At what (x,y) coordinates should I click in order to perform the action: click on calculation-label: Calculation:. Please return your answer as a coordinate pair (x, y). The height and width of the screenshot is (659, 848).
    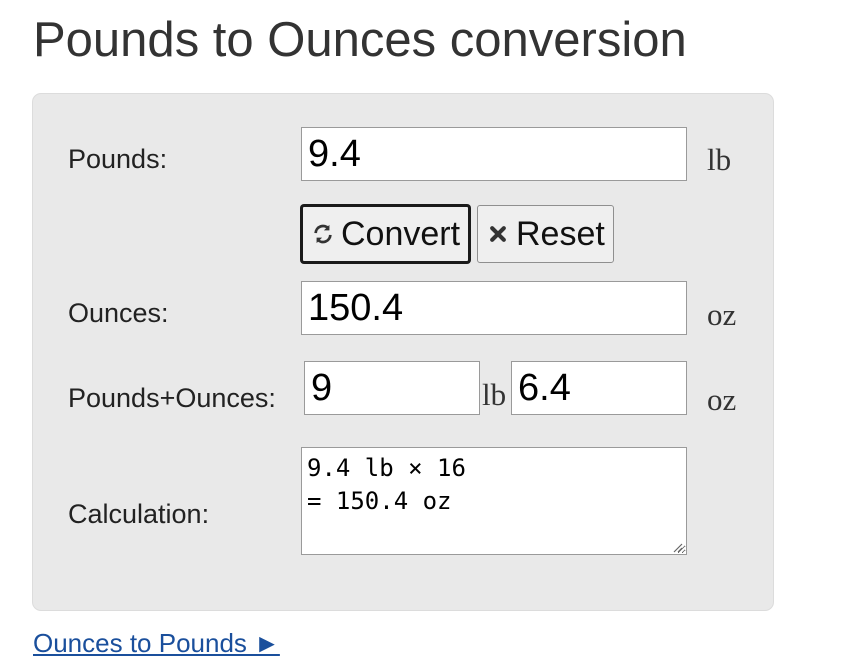
    Looking at the image, I should click on (139, 514).